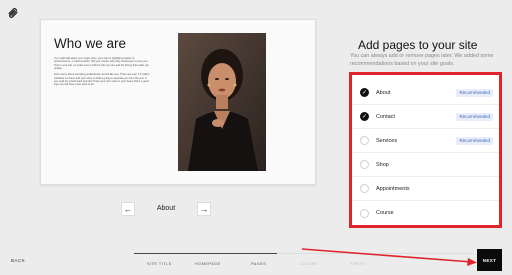  I want to click on arrow-left-icon: ←, so click(128, 208).